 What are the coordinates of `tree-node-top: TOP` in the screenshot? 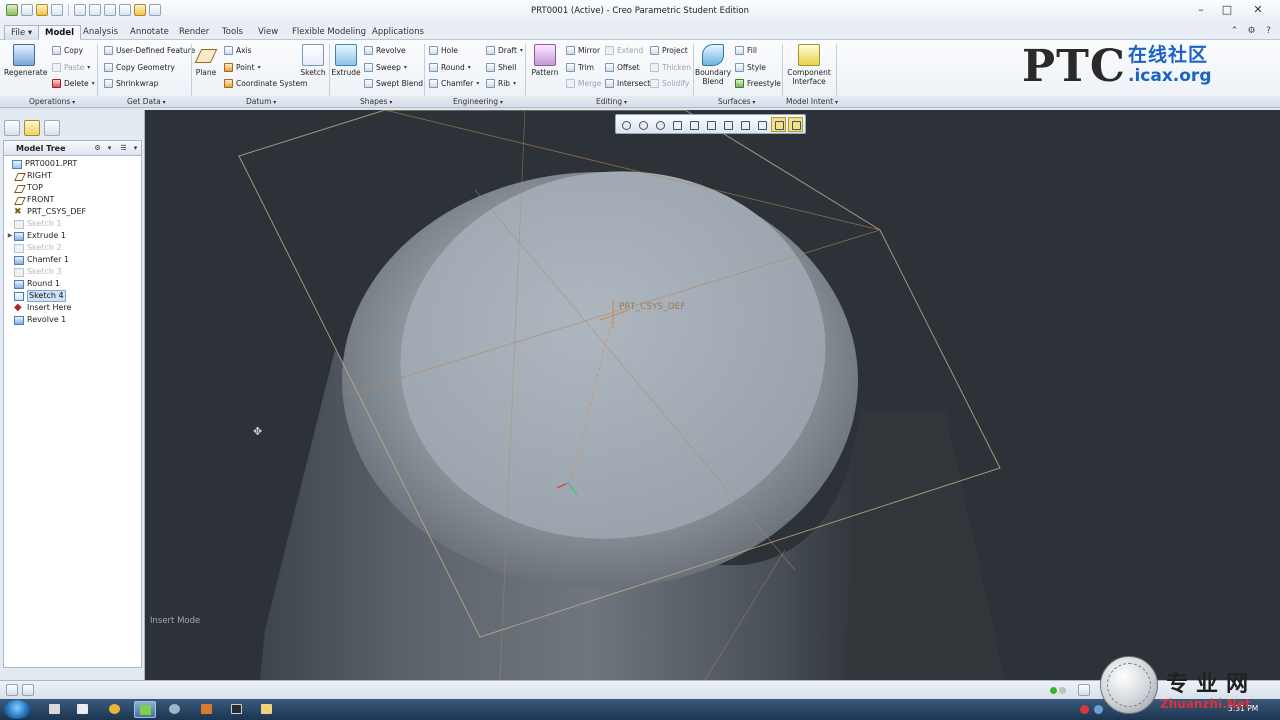 It's located at (28, 188).